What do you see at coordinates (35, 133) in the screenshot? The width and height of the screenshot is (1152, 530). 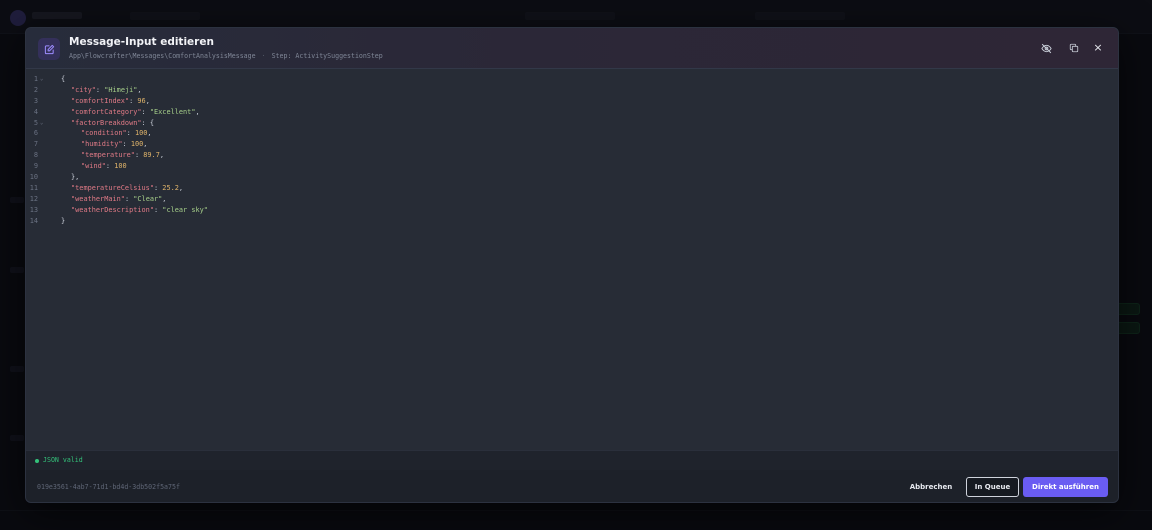 I see `line-number: 6` at bounding box center [35, 133].